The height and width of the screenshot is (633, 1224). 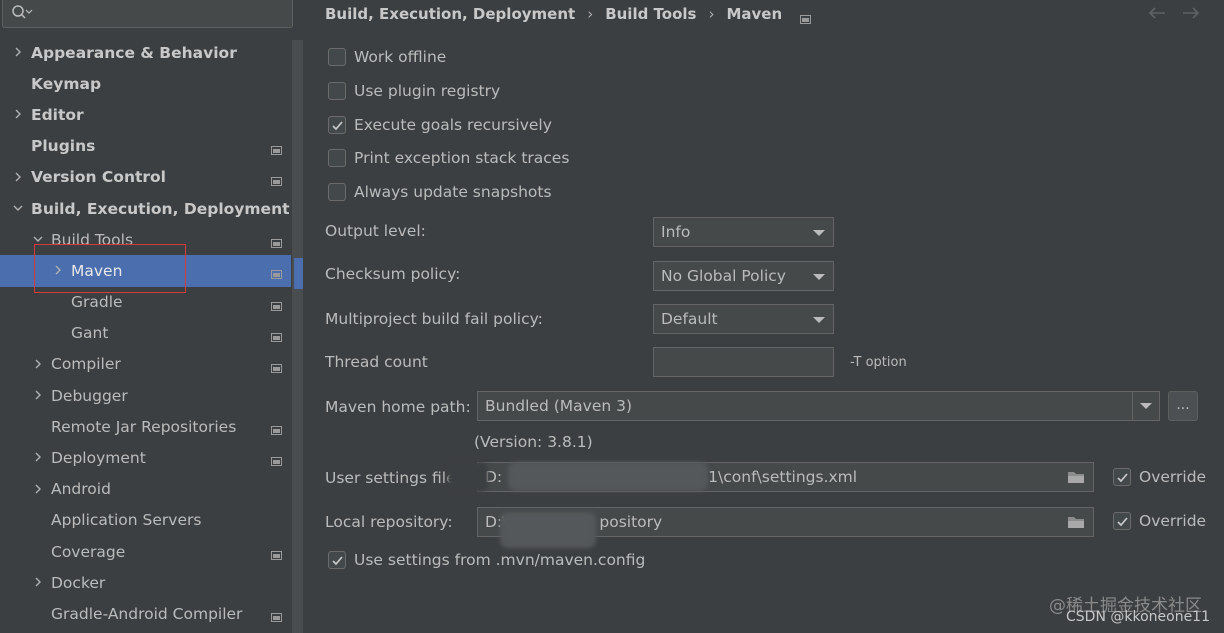 I want to click on sidebar-item-label: Appearance & Behavior, so click(x=134, y=52).